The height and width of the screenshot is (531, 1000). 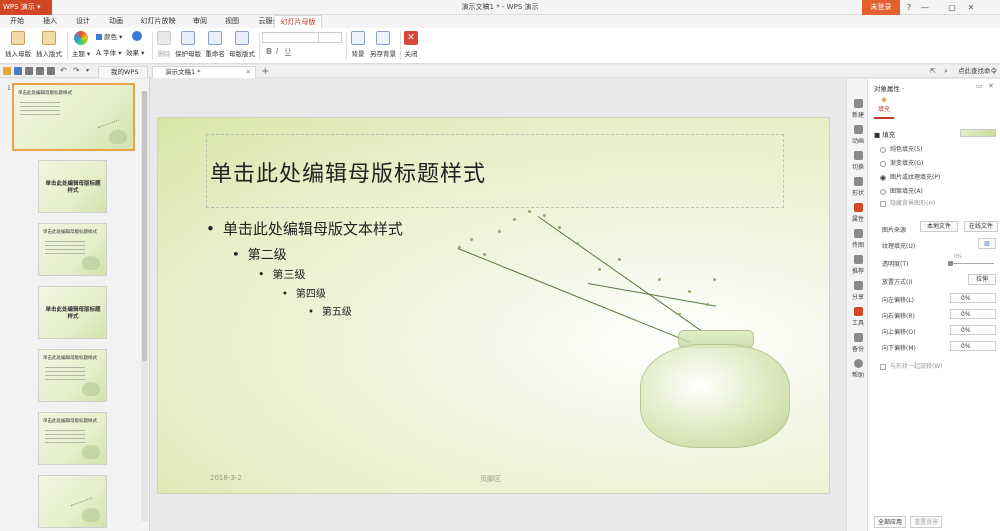 I want to click on side-tool-animation: 动画, so click(x=858, y=135).